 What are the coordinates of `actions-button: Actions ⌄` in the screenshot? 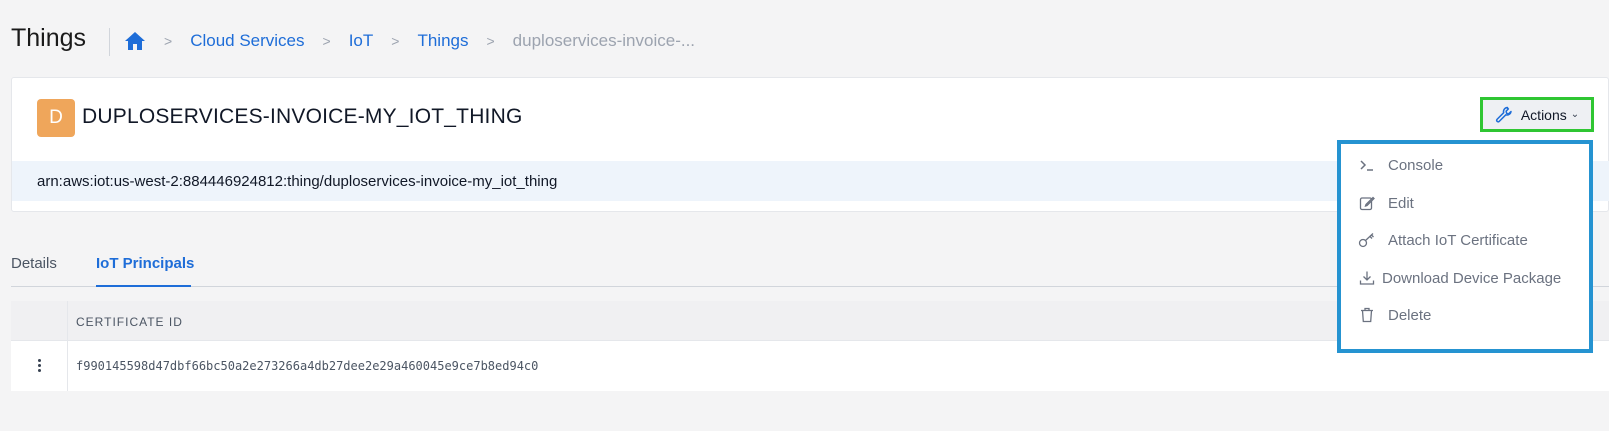 It's located at (1537, 114).